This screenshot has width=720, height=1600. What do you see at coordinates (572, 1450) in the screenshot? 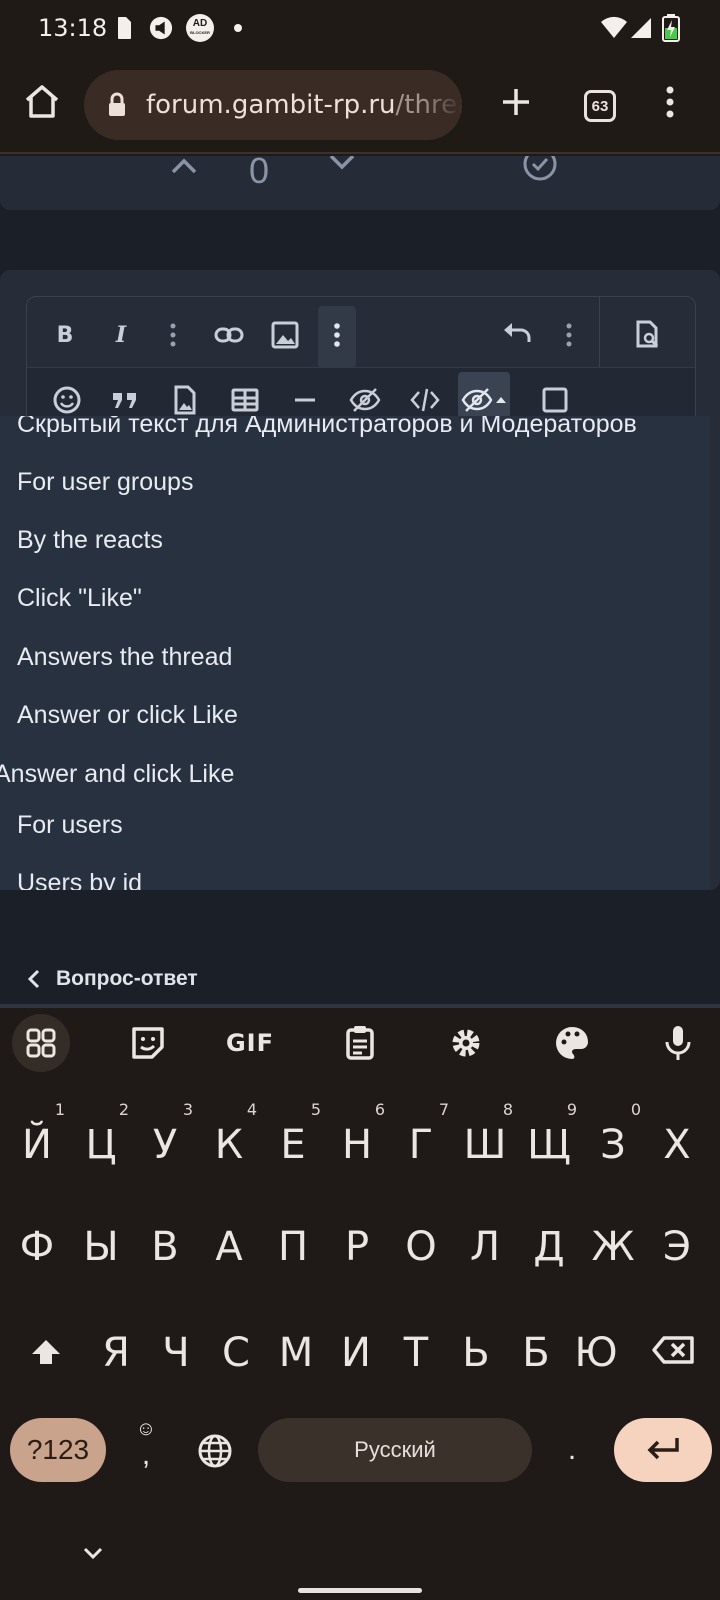
I see `period-key: .` at bounding box center [572, 1450].